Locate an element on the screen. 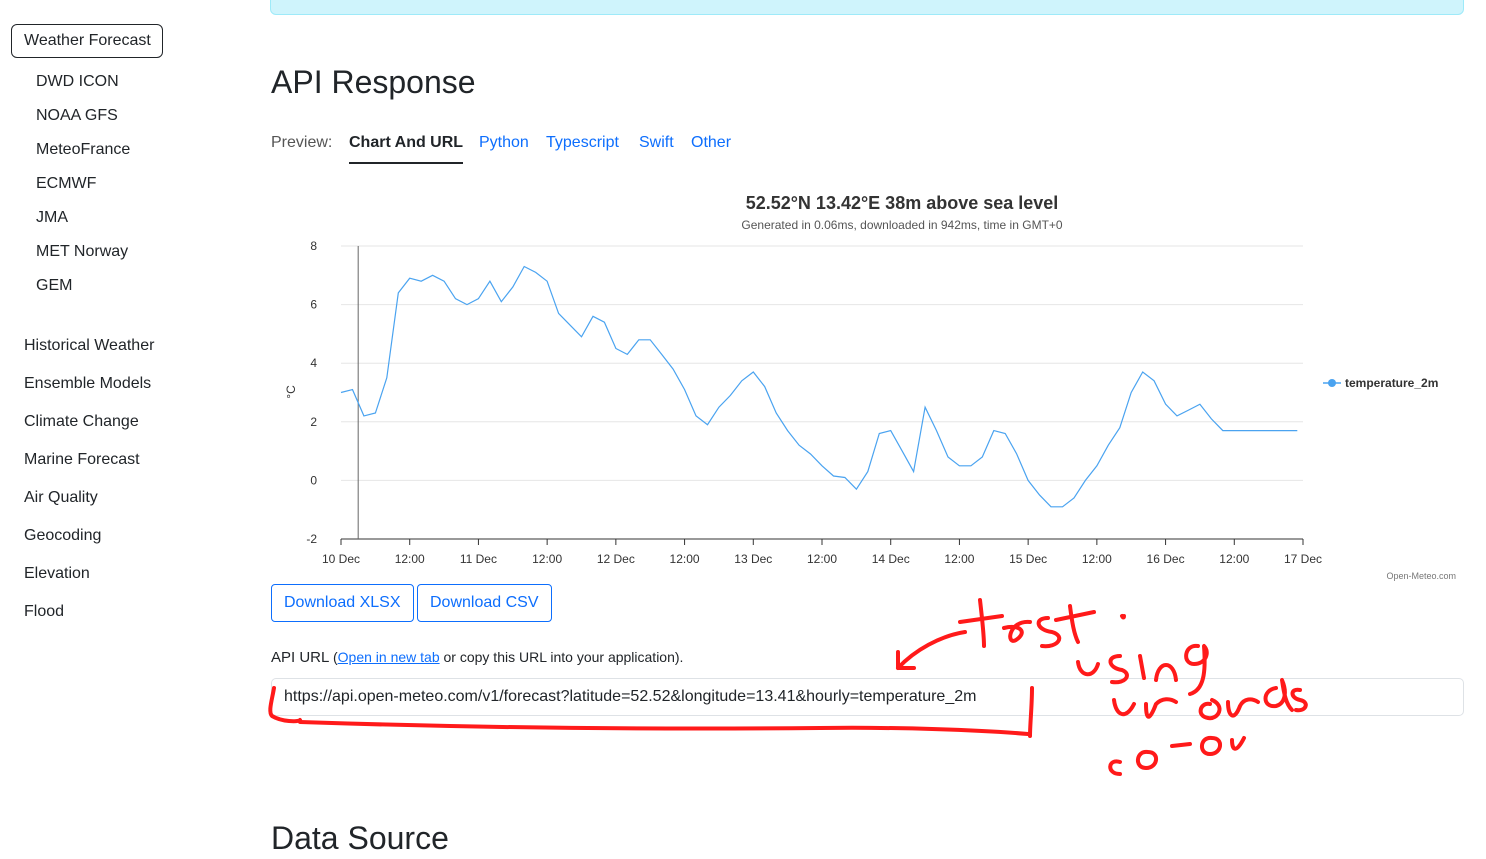  x-tick-label: 14 Dec is located at coordinates (891, 559).